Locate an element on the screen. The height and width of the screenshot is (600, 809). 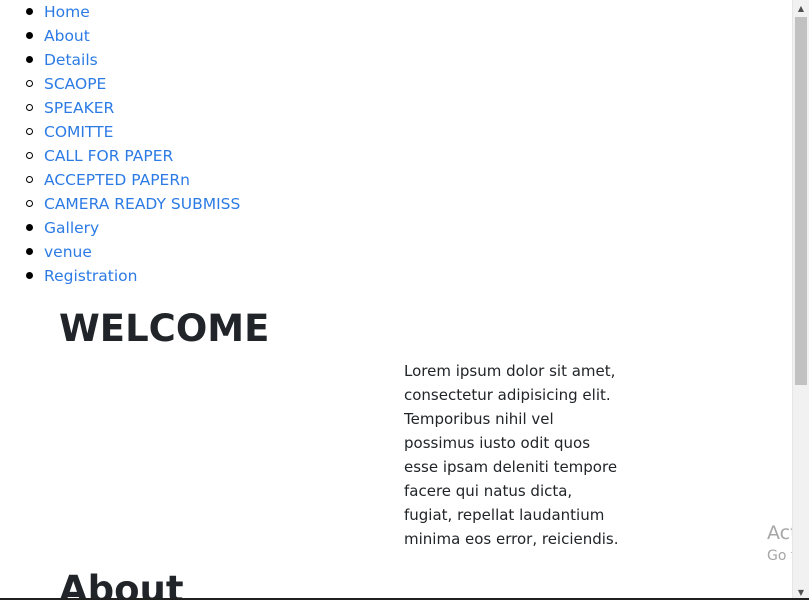
nav-link: CAMERA READY SUBMISS is located at coordinates (142, 204).